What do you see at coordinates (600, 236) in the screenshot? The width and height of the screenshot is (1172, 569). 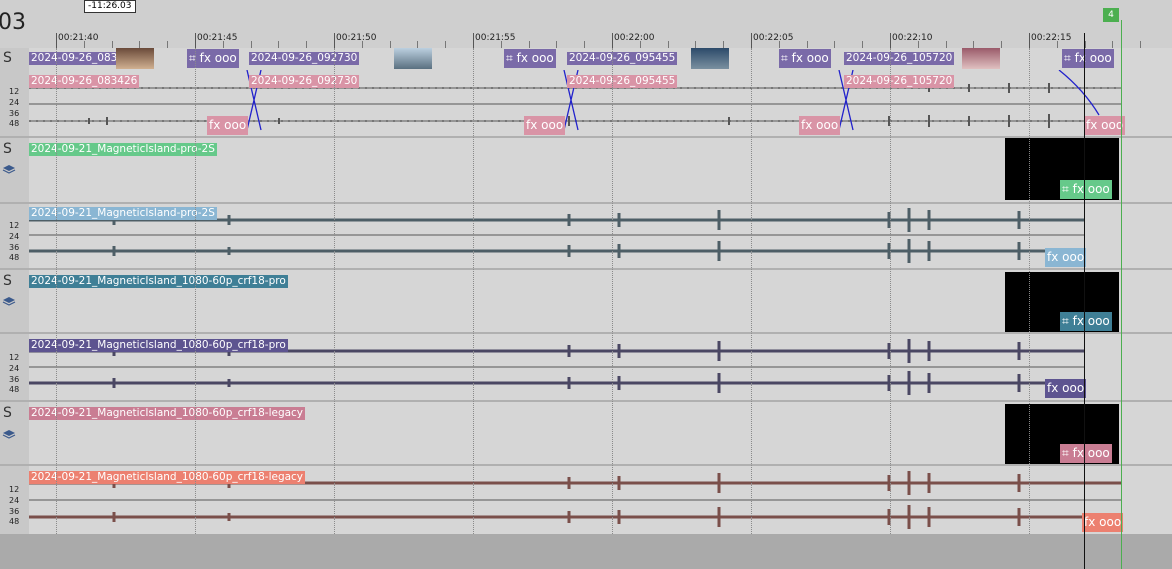 I see `audio-track-2: 2024-09-21_MagneticIsland-pro-2S fx ooo` at bounding box center [600, 236].